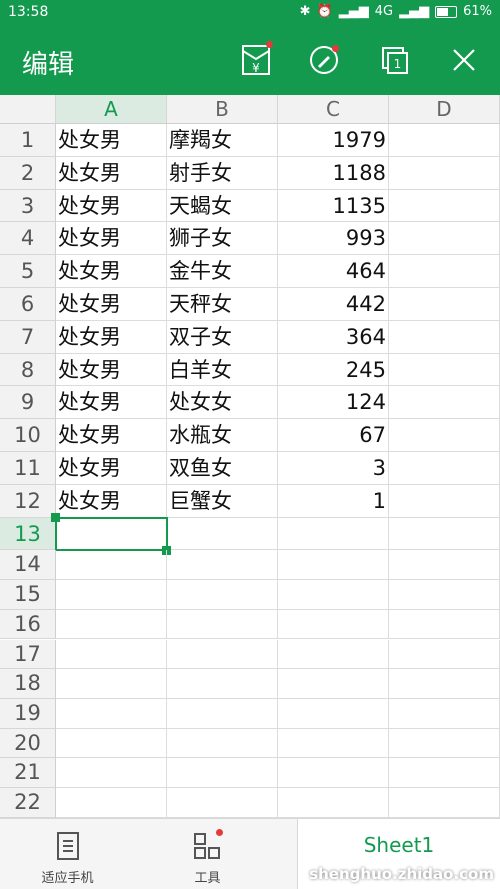  Describe the element at coordinates (28, 304) in the screenshot. I see `row-header: 6` at that location.